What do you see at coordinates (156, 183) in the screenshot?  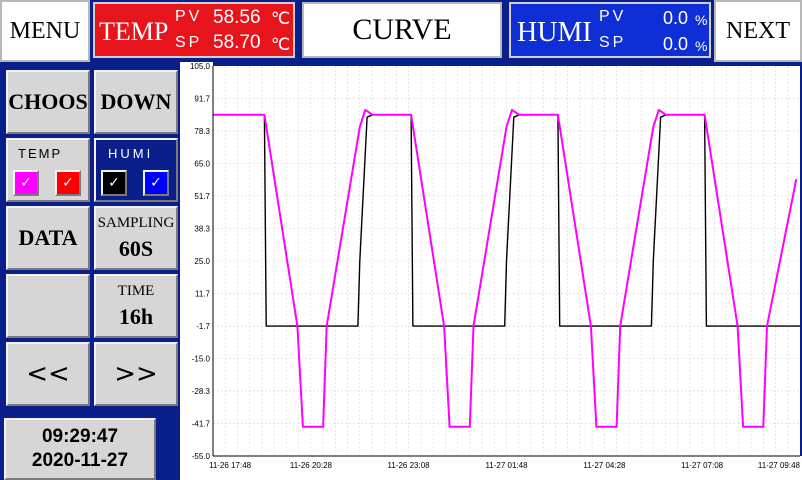 I see `humi-sp-checkbox: ✓` at bounding box center [156, 183].